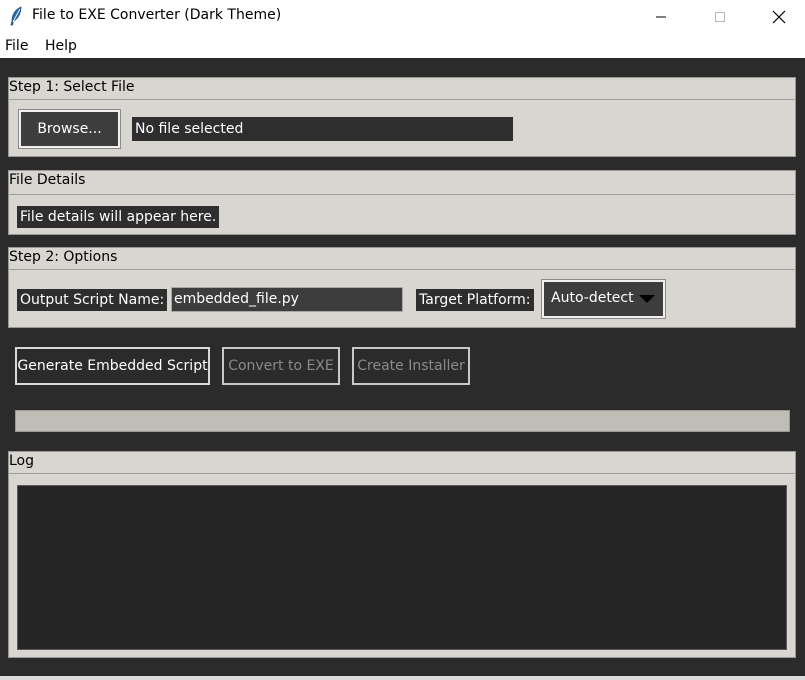 This screenshot has height=680, width=805. What do you see at coordinates (647, 299) in the screenshot?
I see `dropdown-arrow-icon` at bounding box center [647, 299].